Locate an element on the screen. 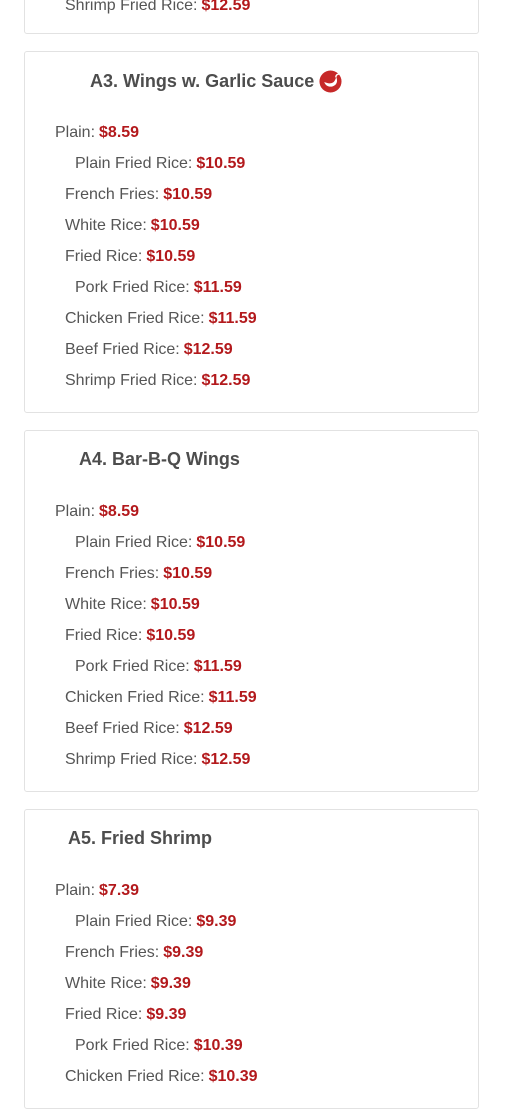 This screenshot has width=510, height=1109. option-row: Pork Fried Rice: $10.39 is located at coordinates (159, 1046).